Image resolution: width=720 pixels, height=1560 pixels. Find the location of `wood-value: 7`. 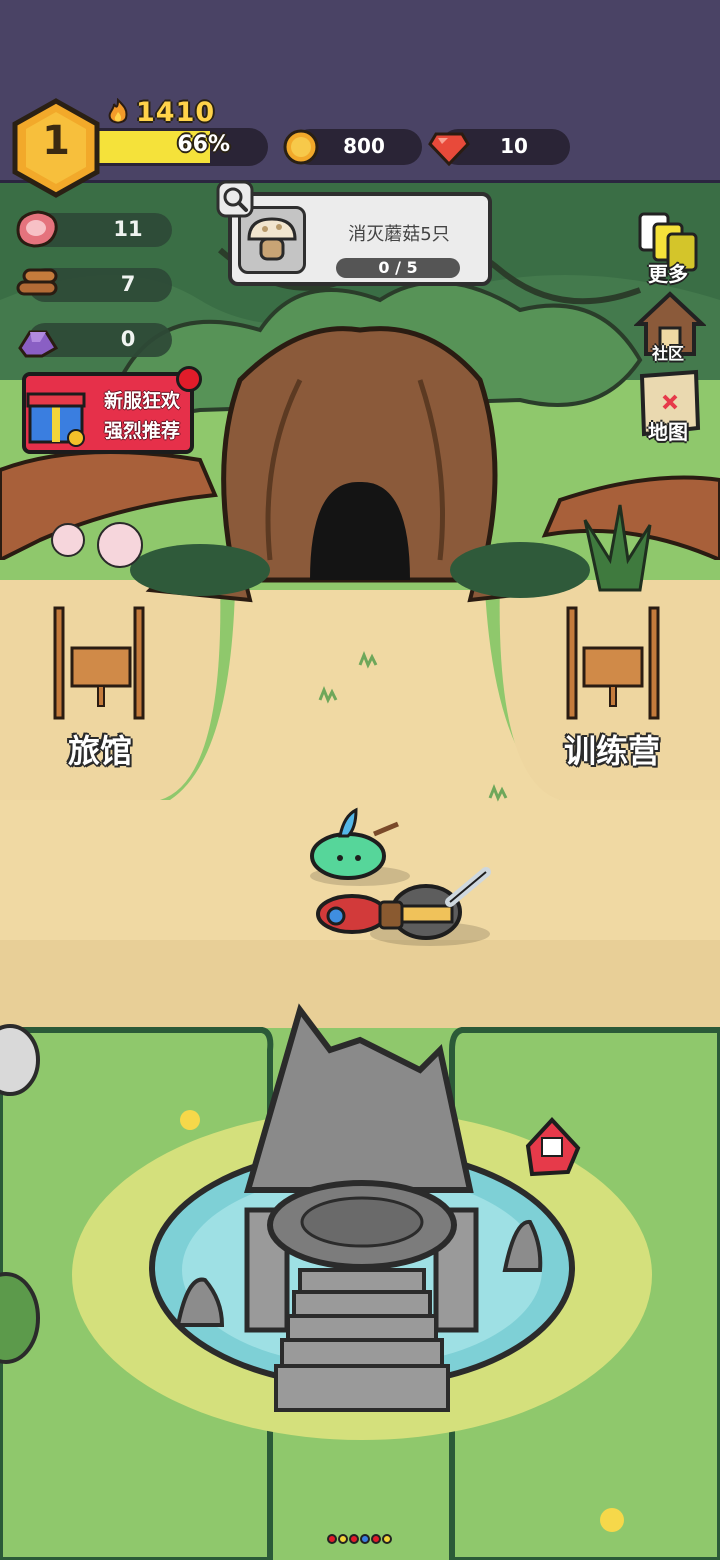

wood-value: 7 is located at coordinates (128, 284).